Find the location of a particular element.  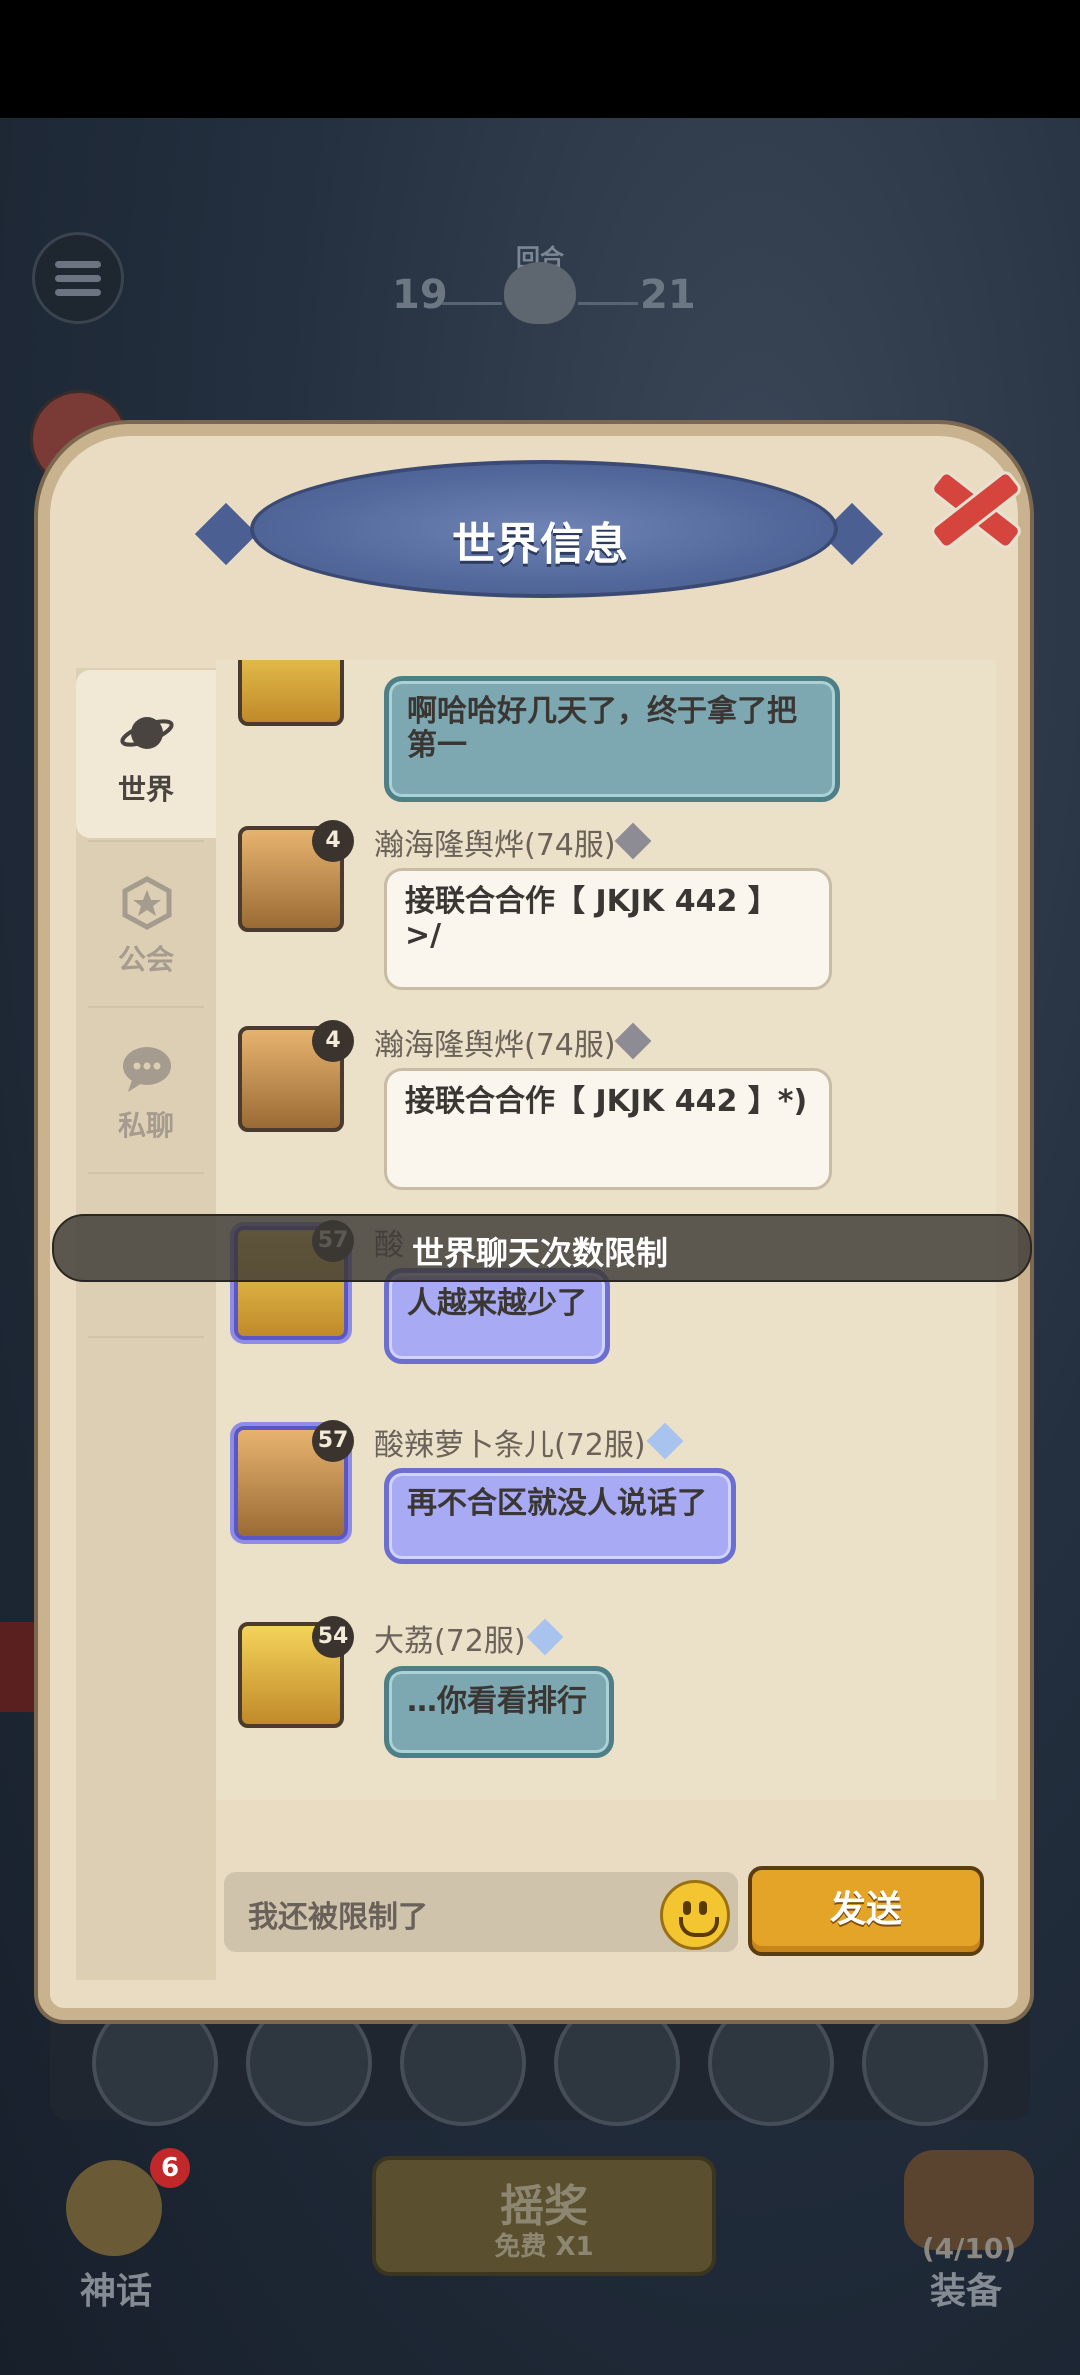

chat-icon is located at coordinates (147, 1069).